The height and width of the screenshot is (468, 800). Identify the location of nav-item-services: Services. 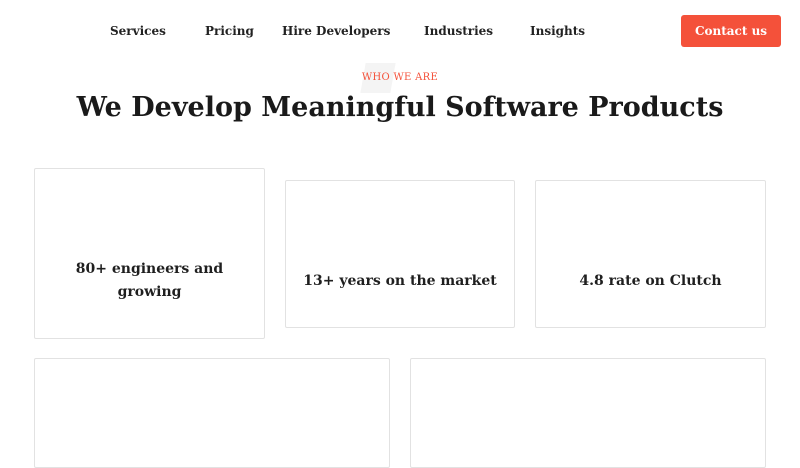
(138, 31).